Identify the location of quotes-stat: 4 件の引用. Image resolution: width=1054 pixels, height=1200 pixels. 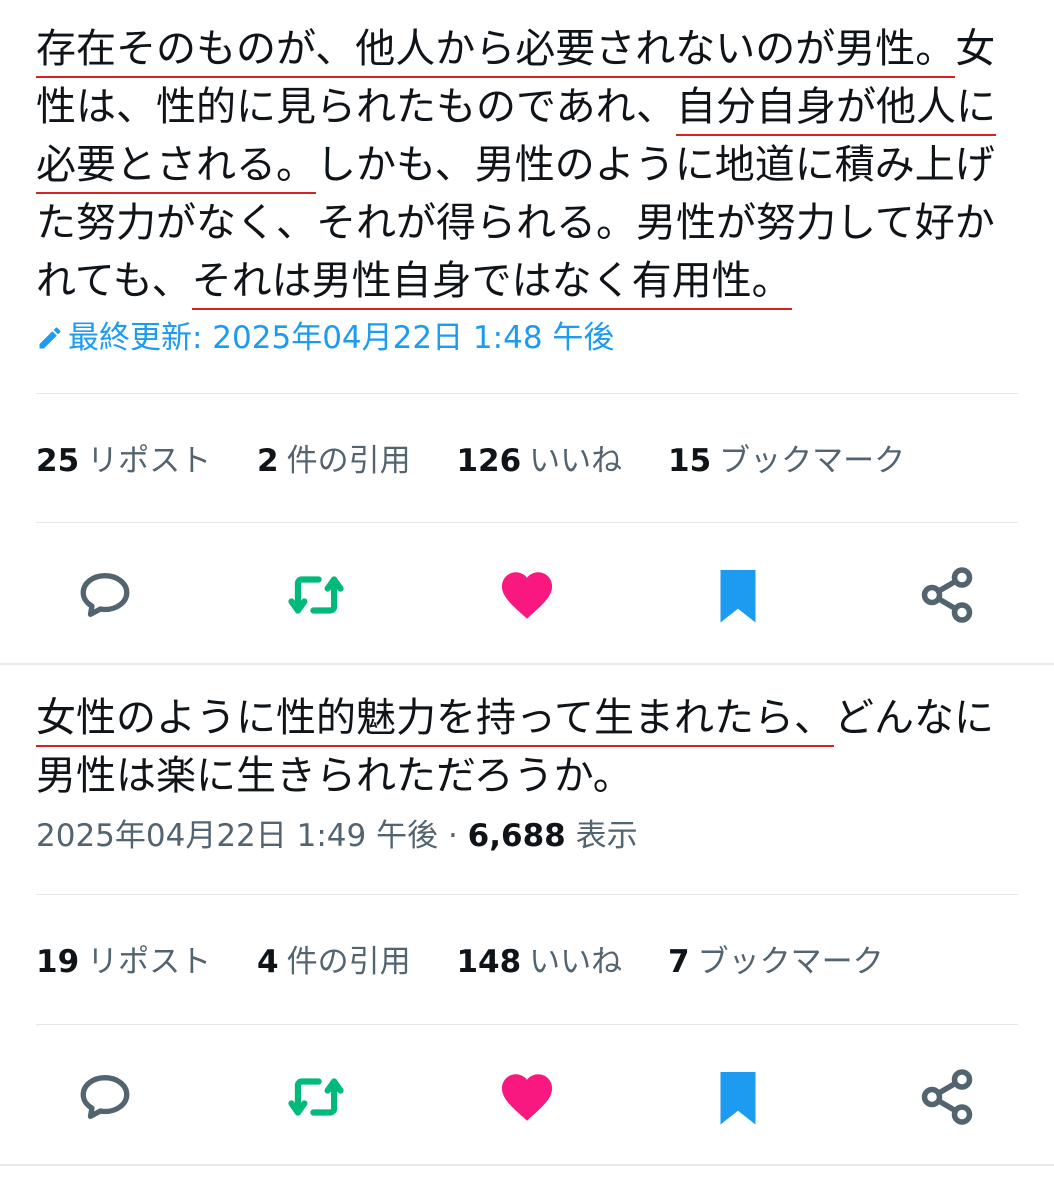
(334, 962).